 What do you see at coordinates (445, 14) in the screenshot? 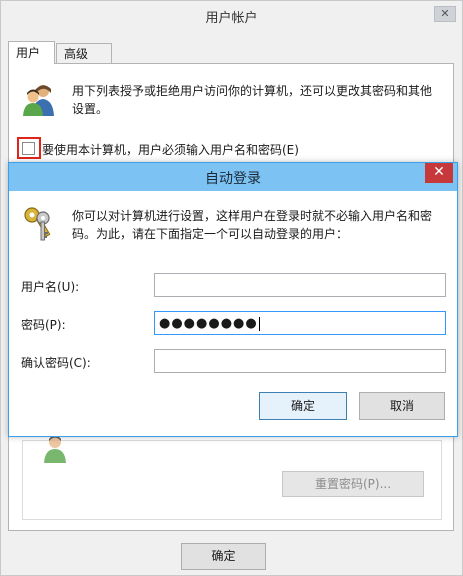
I see `window-close-button: ✕` at bounding box center [445, 14].